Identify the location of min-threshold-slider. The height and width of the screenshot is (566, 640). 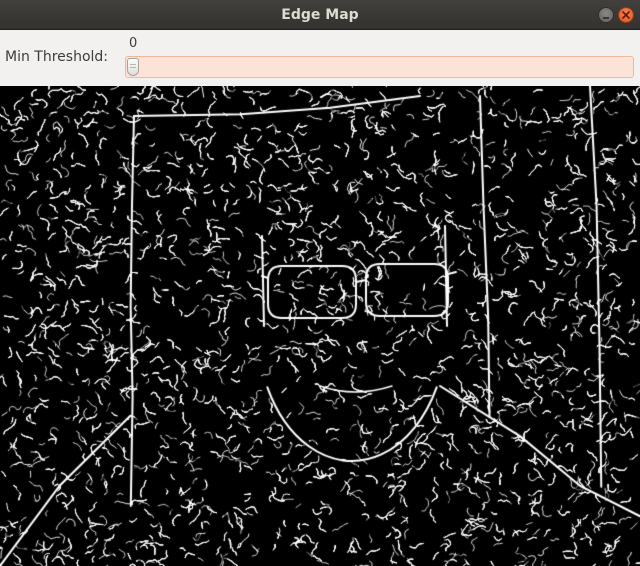
(379, 67).